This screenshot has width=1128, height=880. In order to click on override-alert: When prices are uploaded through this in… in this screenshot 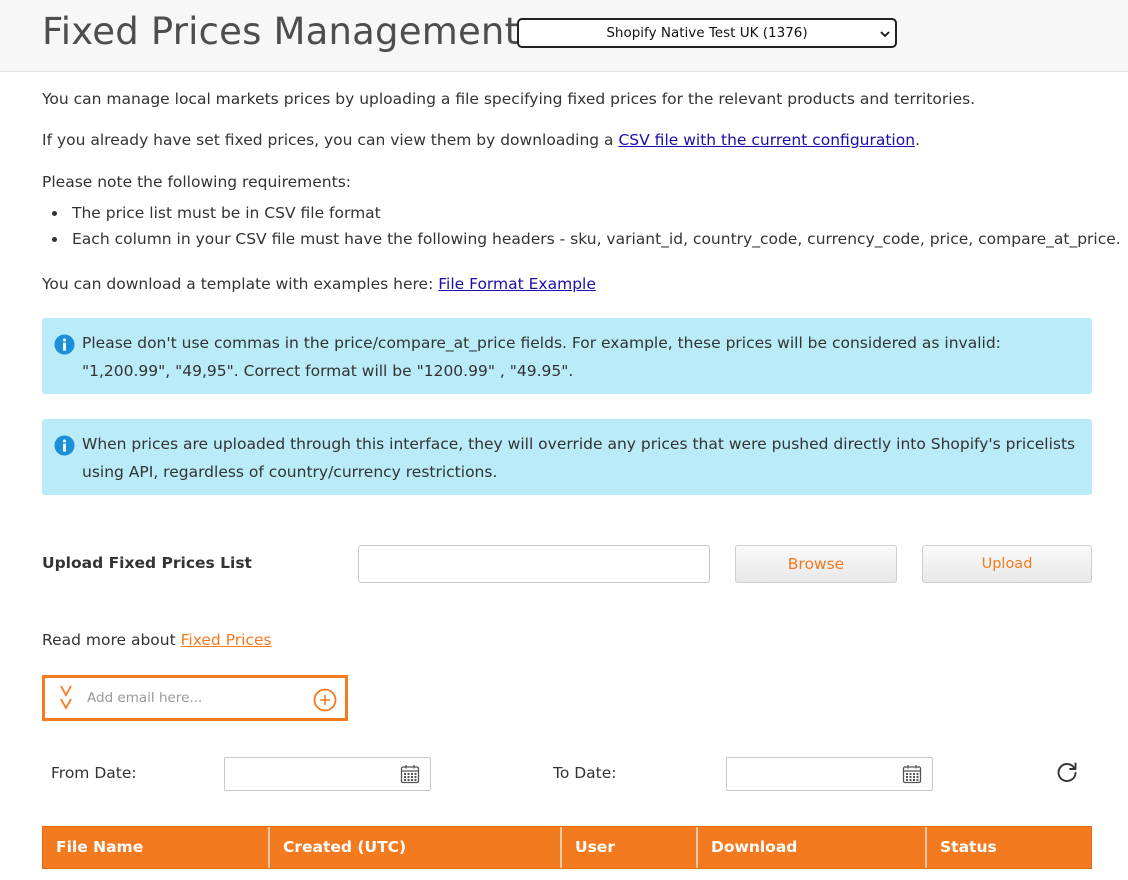, I will do `click(567, 457)`.